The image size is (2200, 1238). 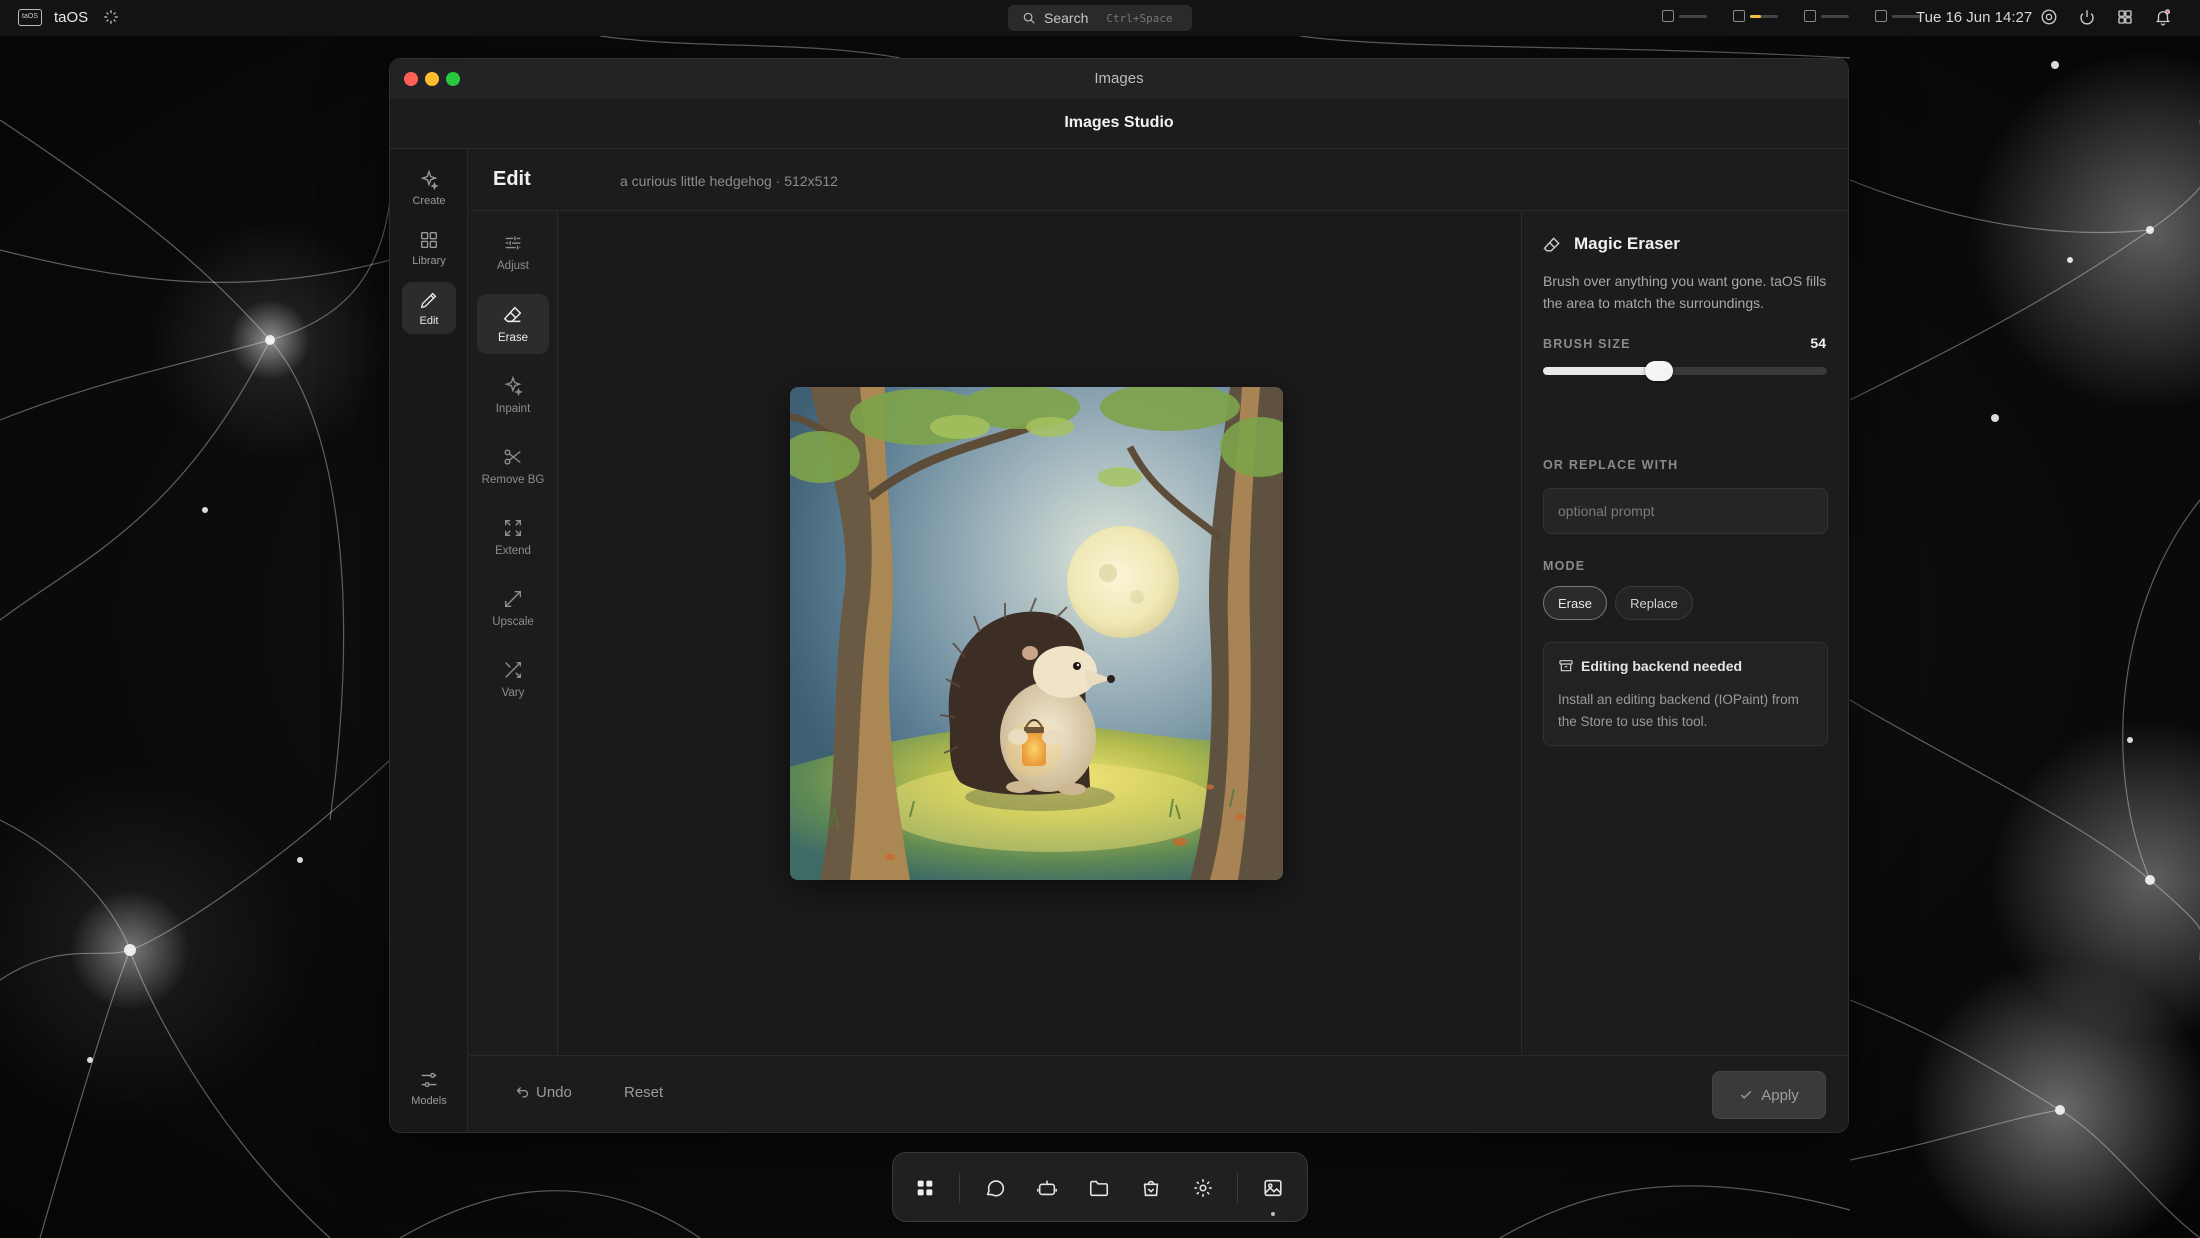 What do you see at coordinates (1237, 1188) in the screenshot?
I see `dock-separator` at bounding box center [1237, 1188].